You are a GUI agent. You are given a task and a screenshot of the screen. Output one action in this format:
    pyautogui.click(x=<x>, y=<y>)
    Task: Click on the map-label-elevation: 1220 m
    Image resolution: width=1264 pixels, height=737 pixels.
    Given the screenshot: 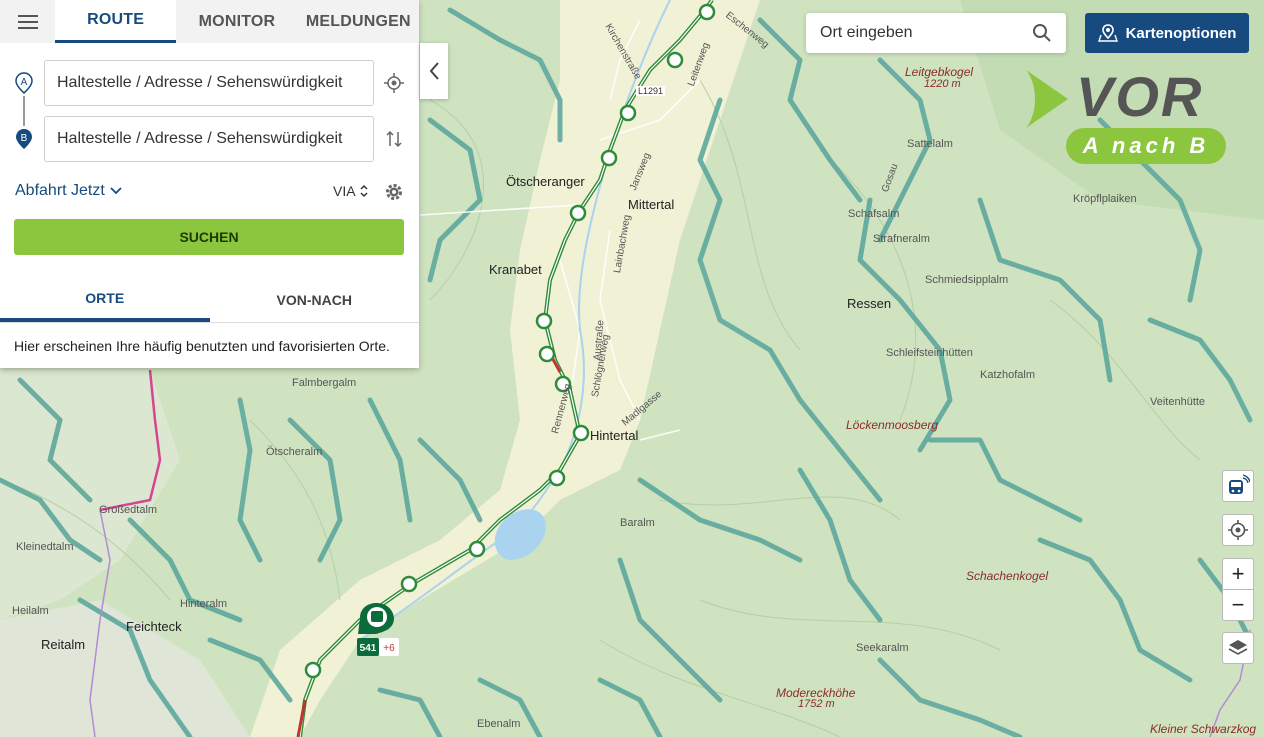 What is the action you would take?
    pyautogui.click(x=942, y=84)
    